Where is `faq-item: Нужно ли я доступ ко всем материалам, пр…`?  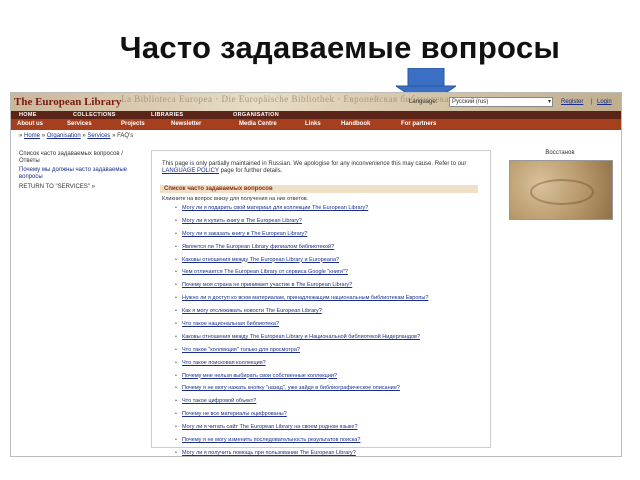
faq-item: Нужно ли я доступ ко всем материалам, пр… is located at coordinates (328, 298).